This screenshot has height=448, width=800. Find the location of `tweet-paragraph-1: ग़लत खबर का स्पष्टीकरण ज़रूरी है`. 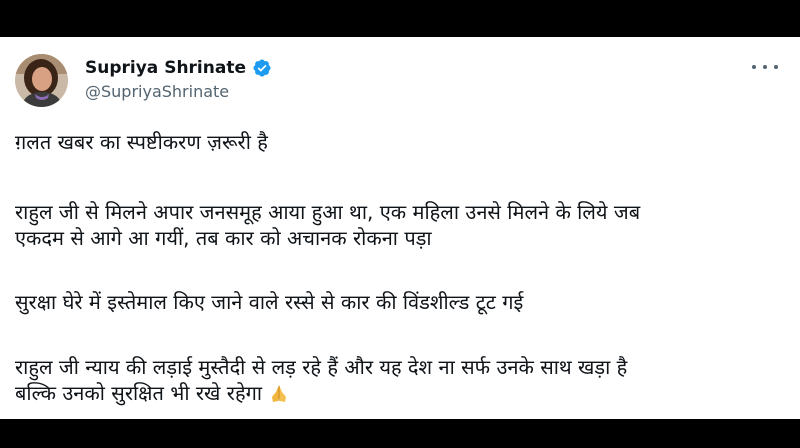

tweet-paragraph-1: ग़लत खबर का स्पष्टीकरण ज़रूरी है is located at coordinates (400, 142).